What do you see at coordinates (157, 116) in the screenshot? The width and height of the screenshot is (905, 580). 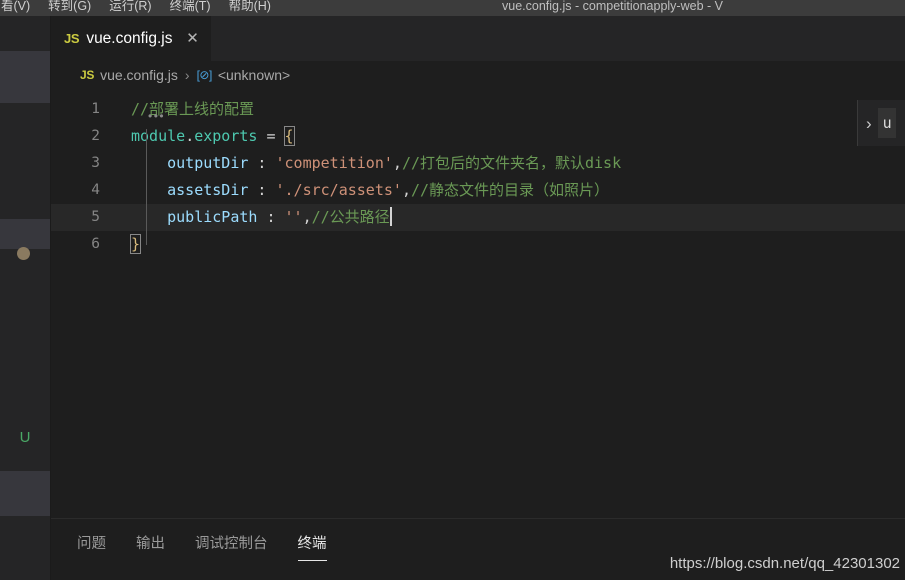 I see `folding-dots-icon: •••` at bounding box center [157, 116].